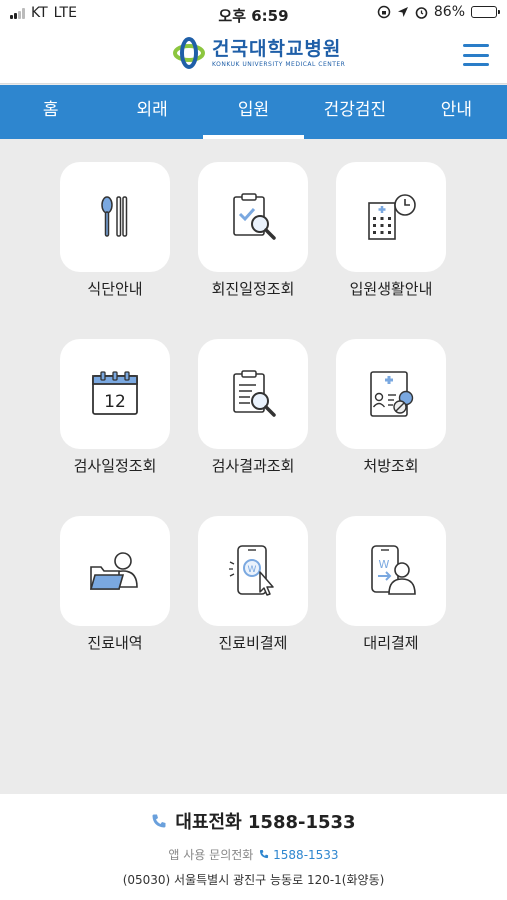  What do you see at coordinates (253, 14) in the screenshot?
I see `status-bar: KT LTE 오후 6:59 86%` at bounding box center [253, 14].